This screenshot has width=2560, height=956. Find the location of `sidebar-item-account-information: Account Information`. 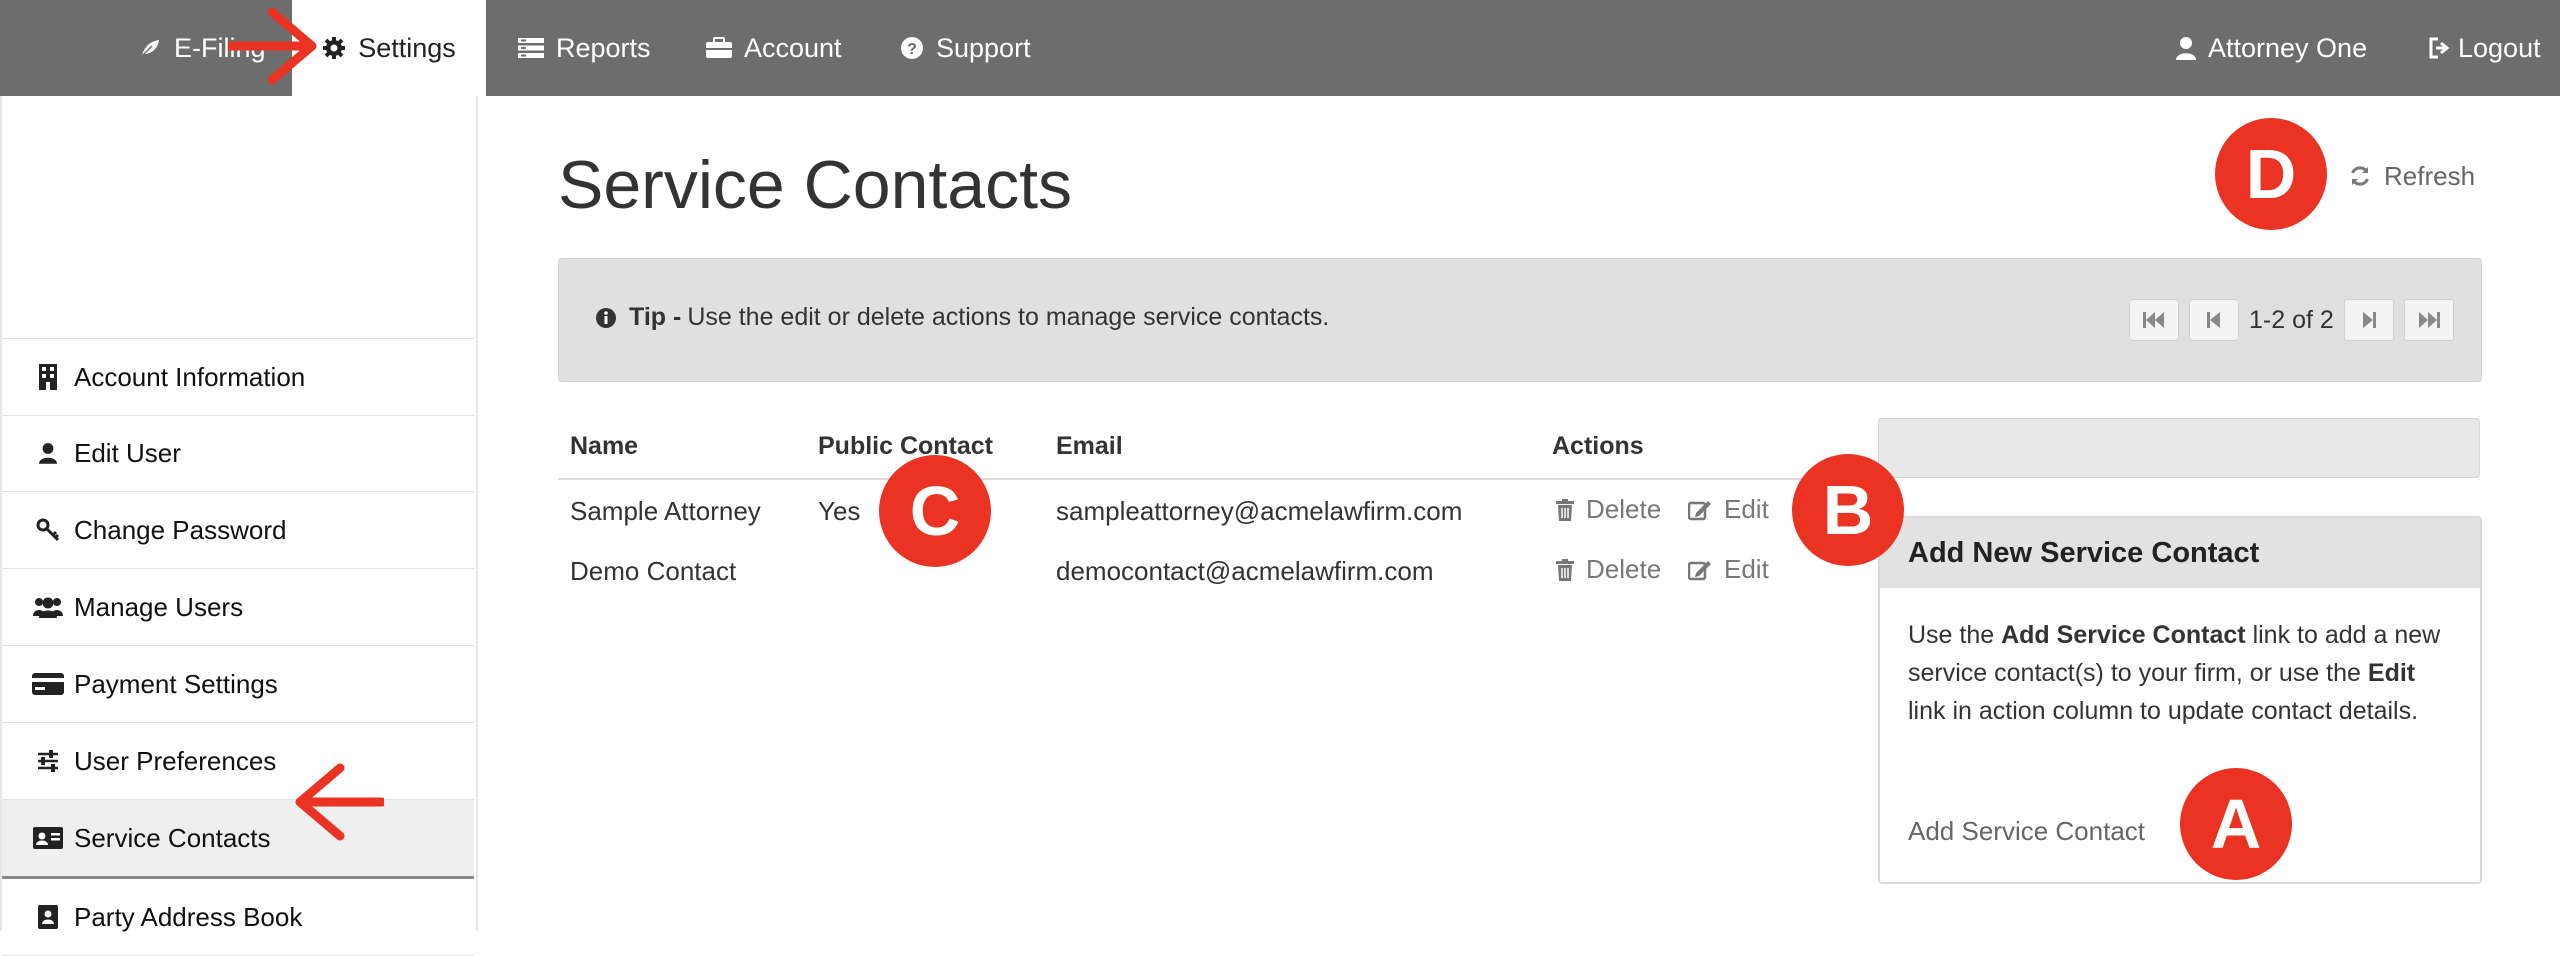

sidebar-item-account-information: Account Information is located at coordinates (238, 377).